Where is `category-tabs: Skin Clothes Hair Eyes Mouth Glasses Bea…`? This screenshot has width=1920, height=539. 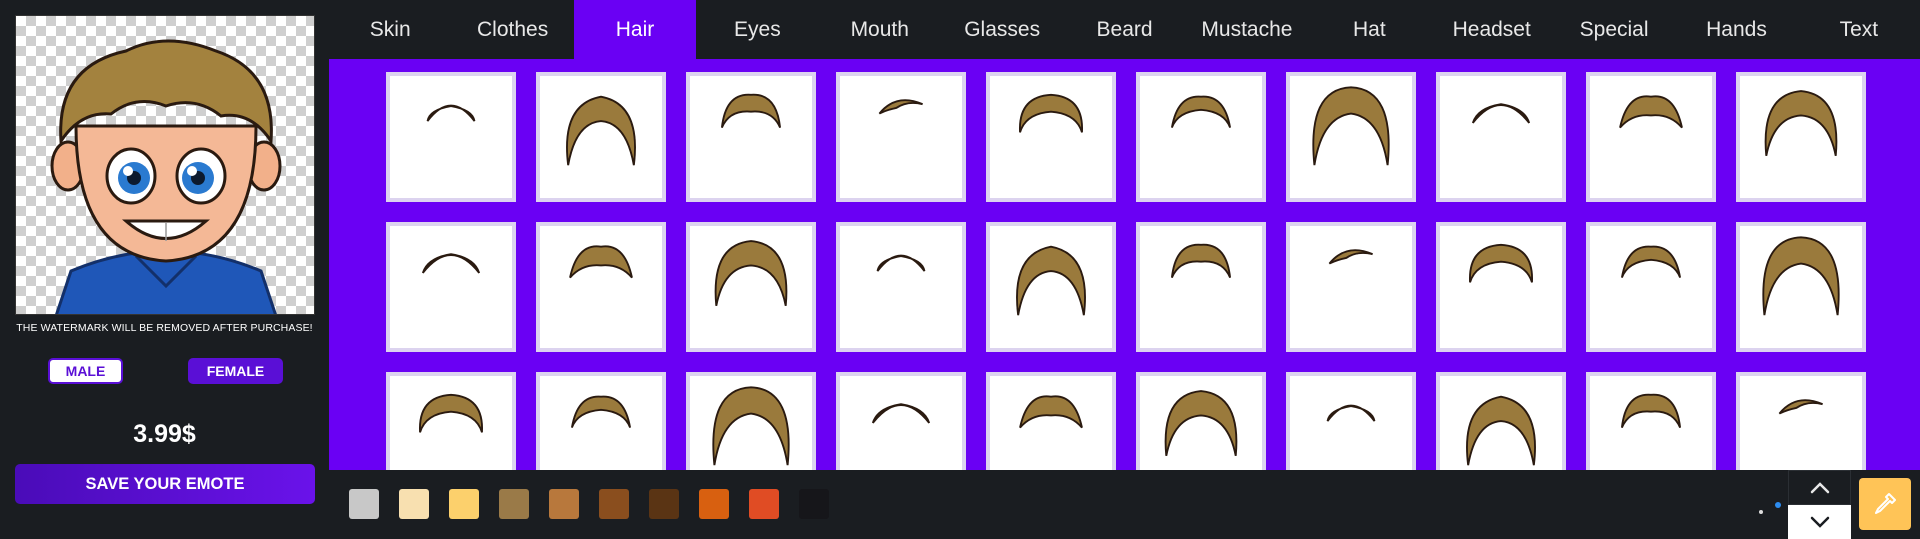 category-tabs: Skin Clothes Hair Eyes Mouth Glasses Bea… is located at coordinates (1124, 29).